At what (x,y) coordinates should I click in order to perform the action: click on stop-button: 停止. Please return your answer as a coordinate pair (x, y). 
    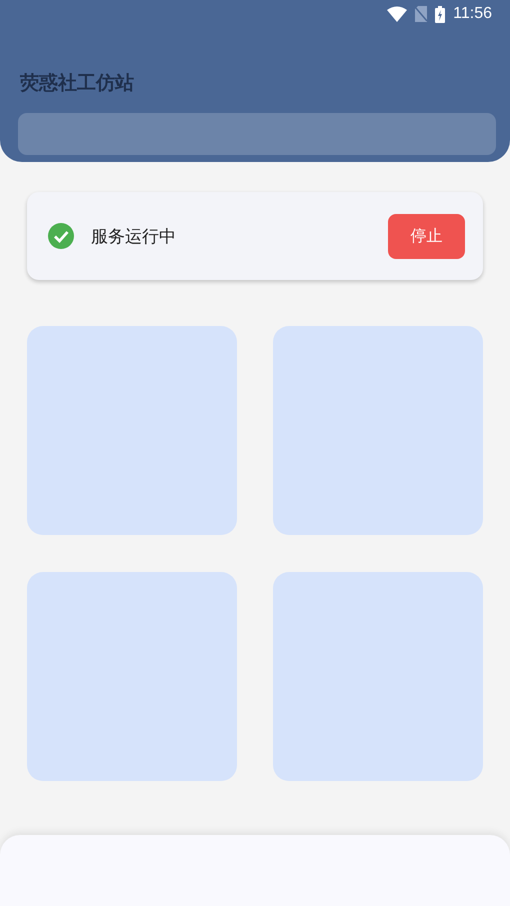
    Looking at the image, I should click on (426, 236).